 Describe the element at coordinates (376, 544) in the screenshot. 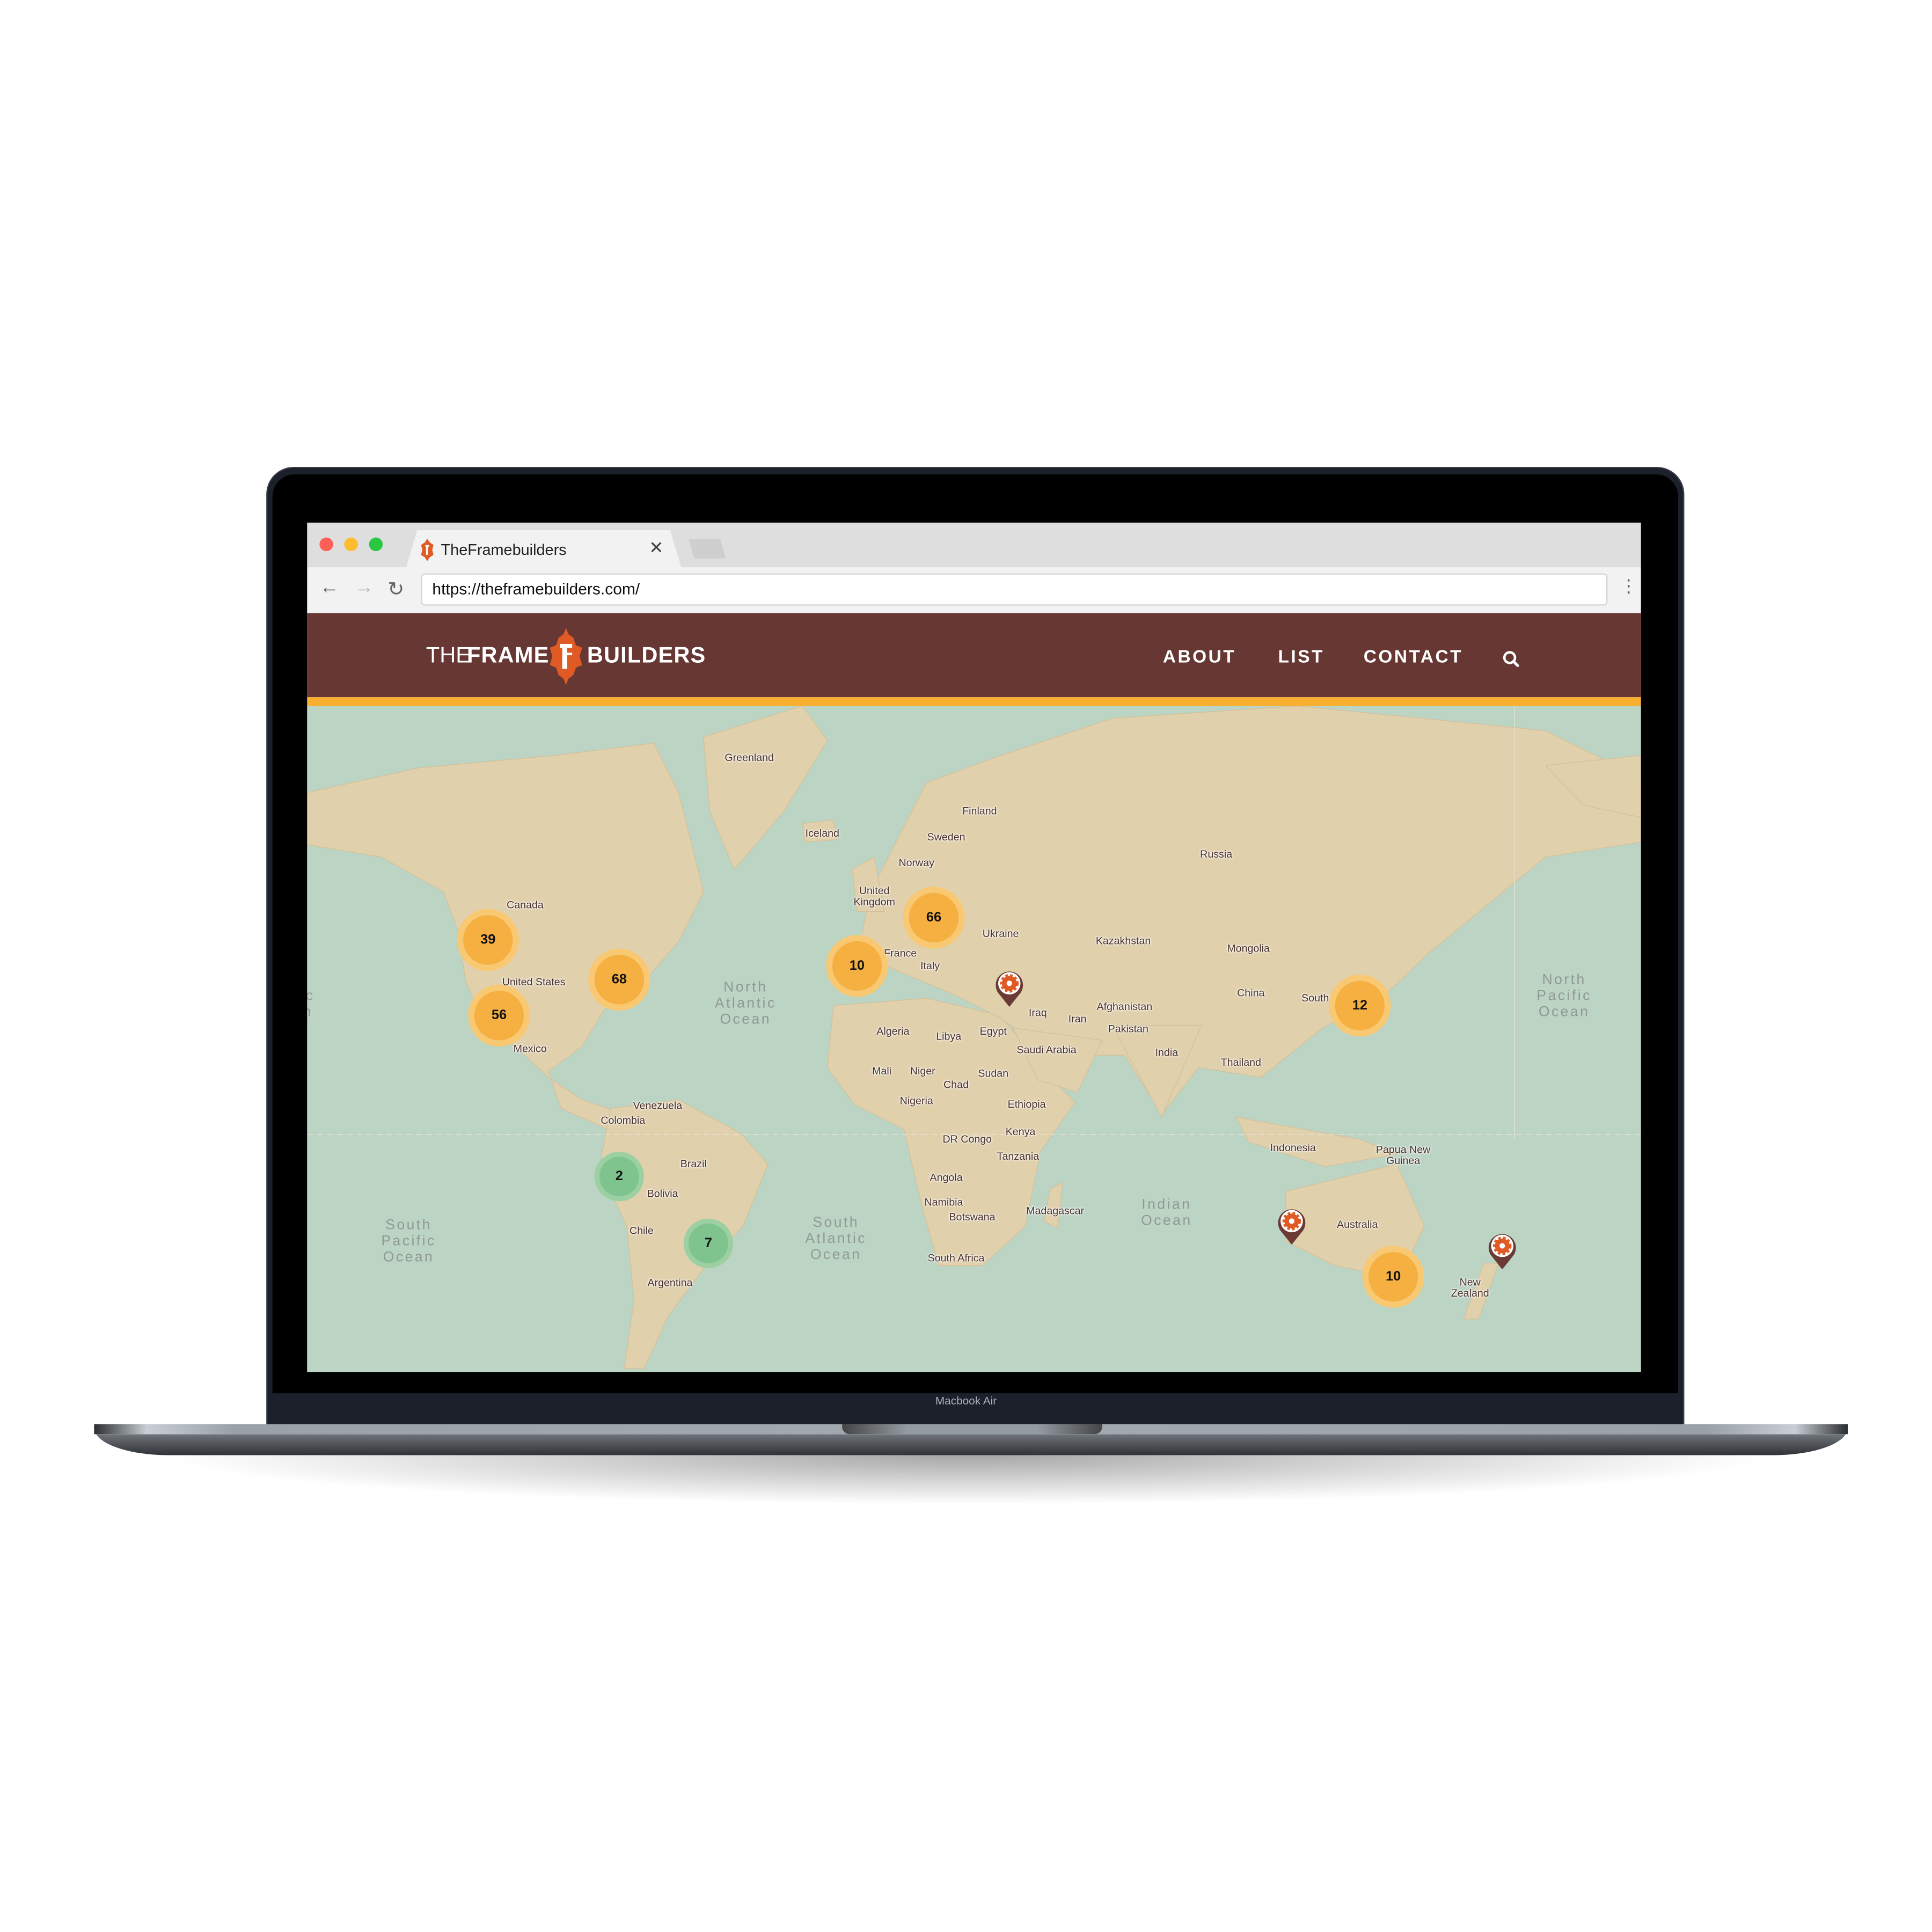

I see `zoom-window-button` at that location.